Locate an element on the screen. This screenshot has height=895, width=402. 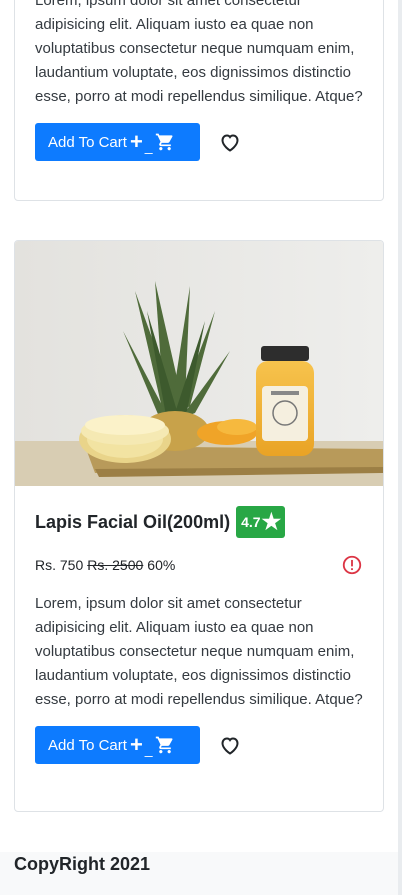
discount-percent: 60% is located at coordinates (161, 565).